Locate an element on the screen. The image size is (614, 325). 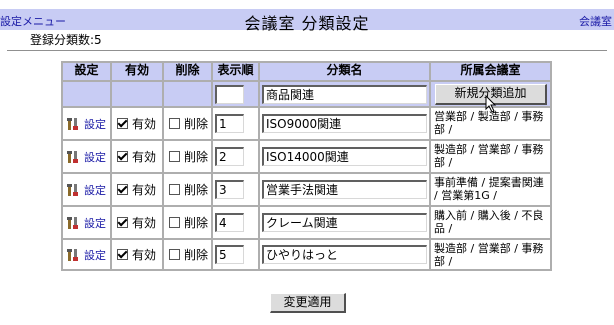
category-count: 登録分類数:5 is located at coordinates (66, 40).